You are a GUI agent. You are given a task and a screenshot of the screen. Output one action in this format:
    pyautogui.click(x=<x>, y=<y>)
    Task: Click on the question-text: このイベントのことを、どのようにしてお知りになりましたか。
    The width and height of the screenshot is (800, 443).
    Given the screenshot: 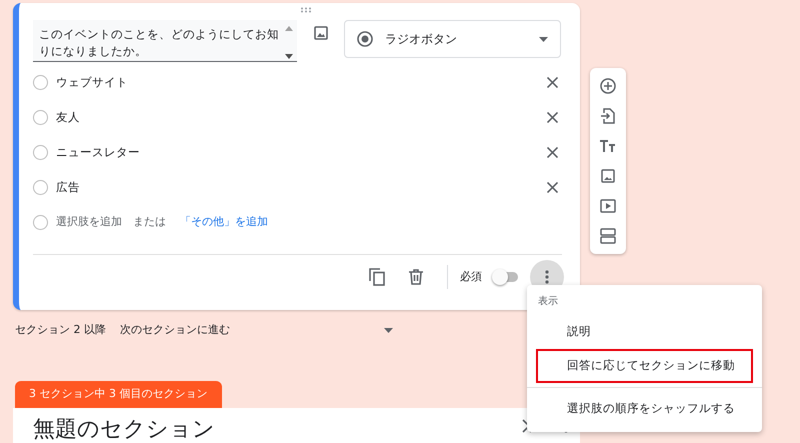 What is the action you would take?
    pyautogui.click(x=159, y=43)
    